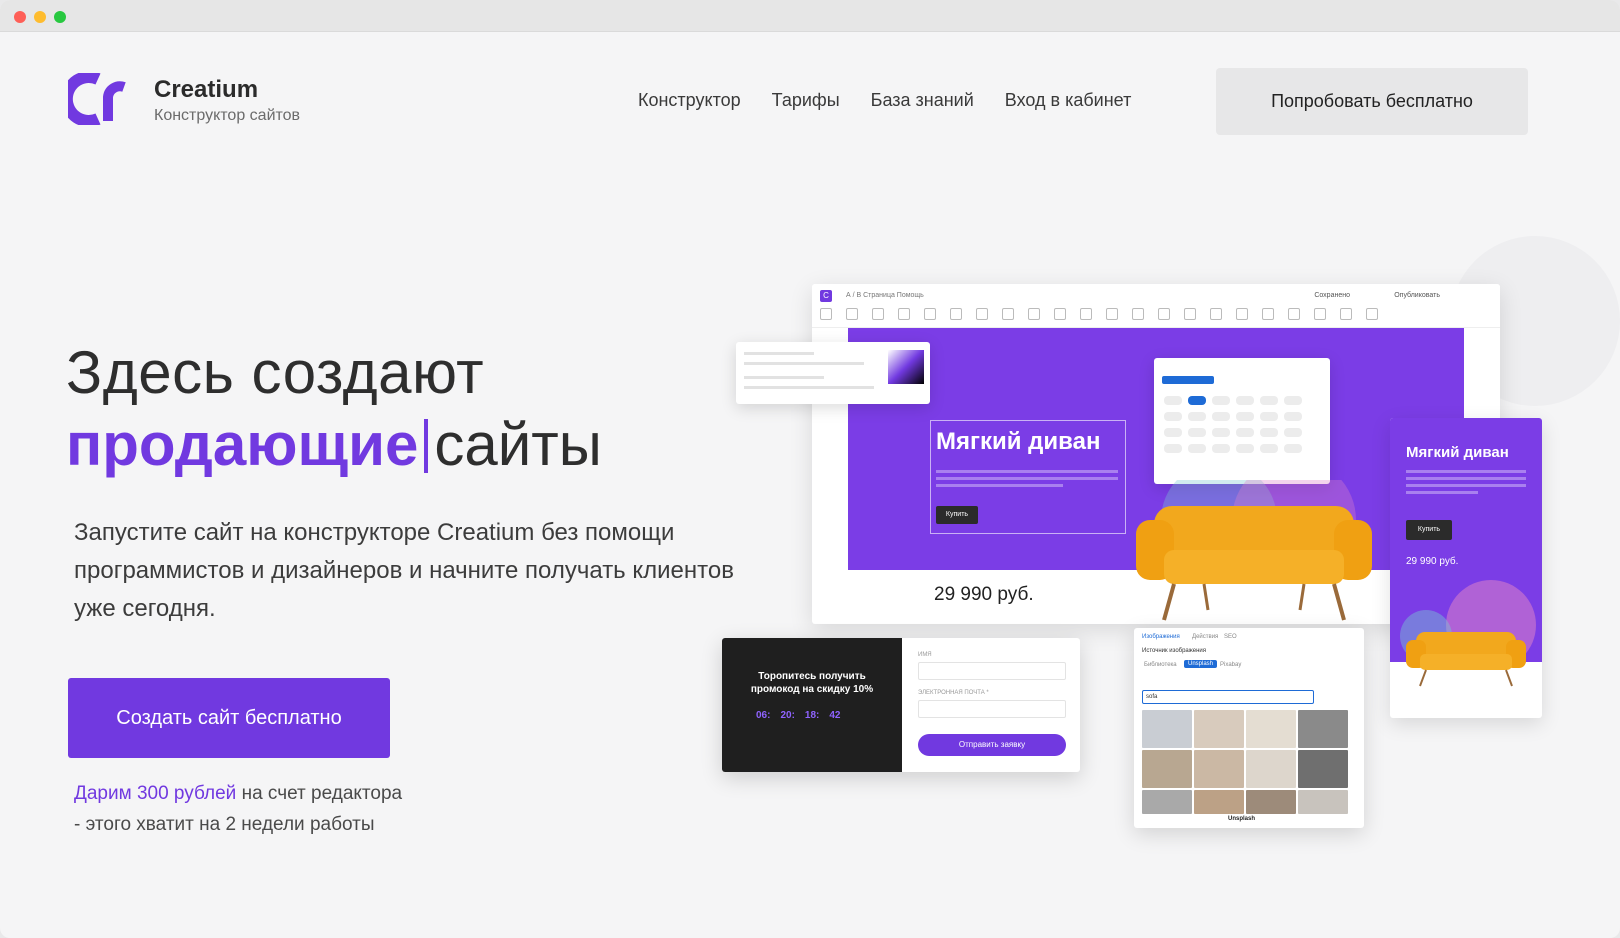  What do you see at coordinates (992, 671) in the screenshot?
I see `form-name-field` at bounding box center [992, 671].